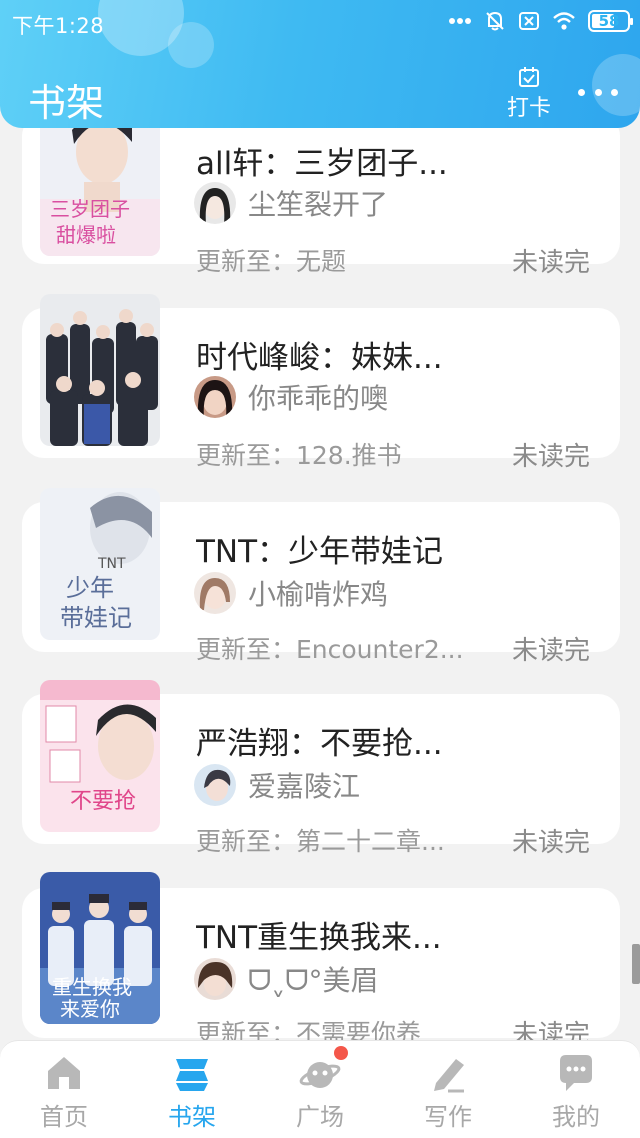 The height and width of the screenshot is (1138, 640). Describe the element at coordinates (100, 370) in the screenshot. I see `book-cover` at that location.